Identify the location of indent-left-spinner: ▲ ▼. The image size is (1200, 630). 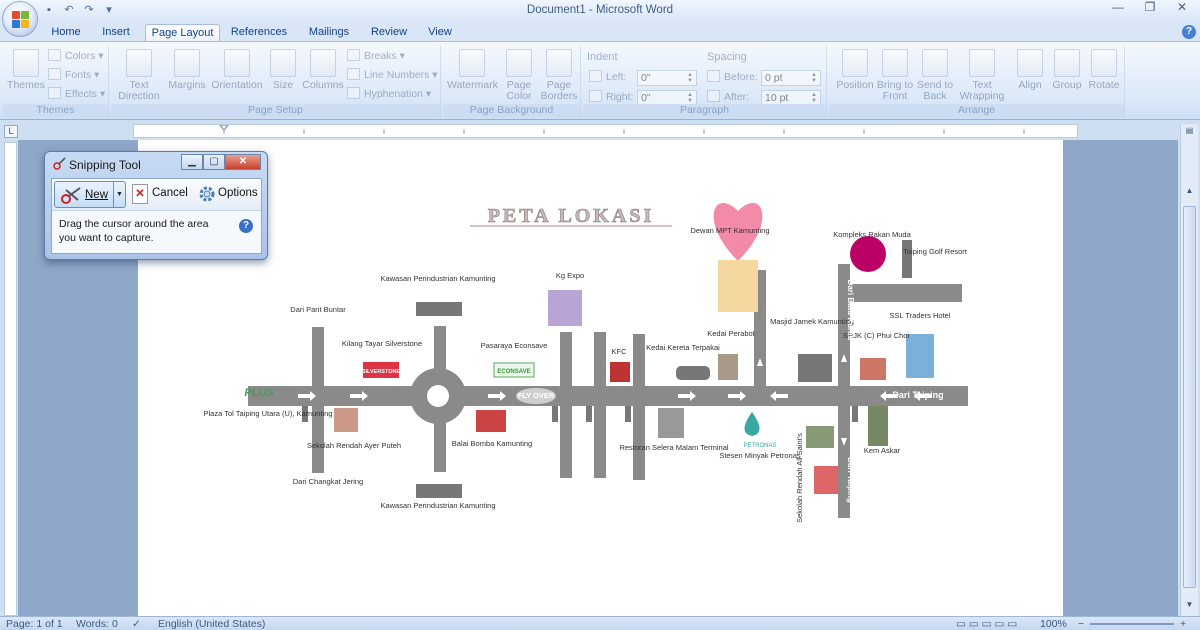
(691, 78).